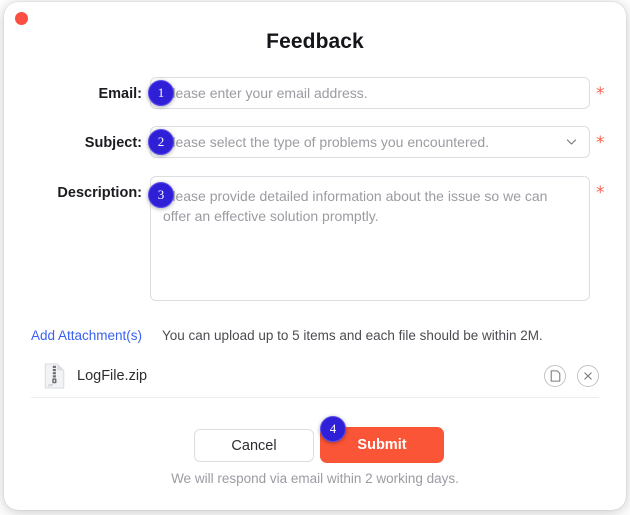 Image resolution: width=630 pixels, height=515 pixels. What do you see at coordinates (600, 143) in the screenshot?
I see `subject-required-marker: *` at bounding box center [600, 143].